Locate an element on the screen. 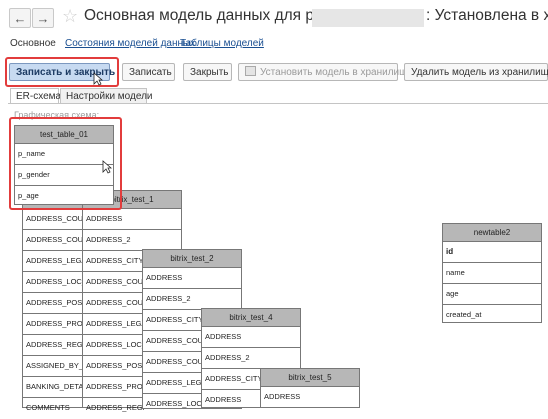 The height and width of the screenshot is (419, 548). redacted-region is located at coordinates (368, 18).